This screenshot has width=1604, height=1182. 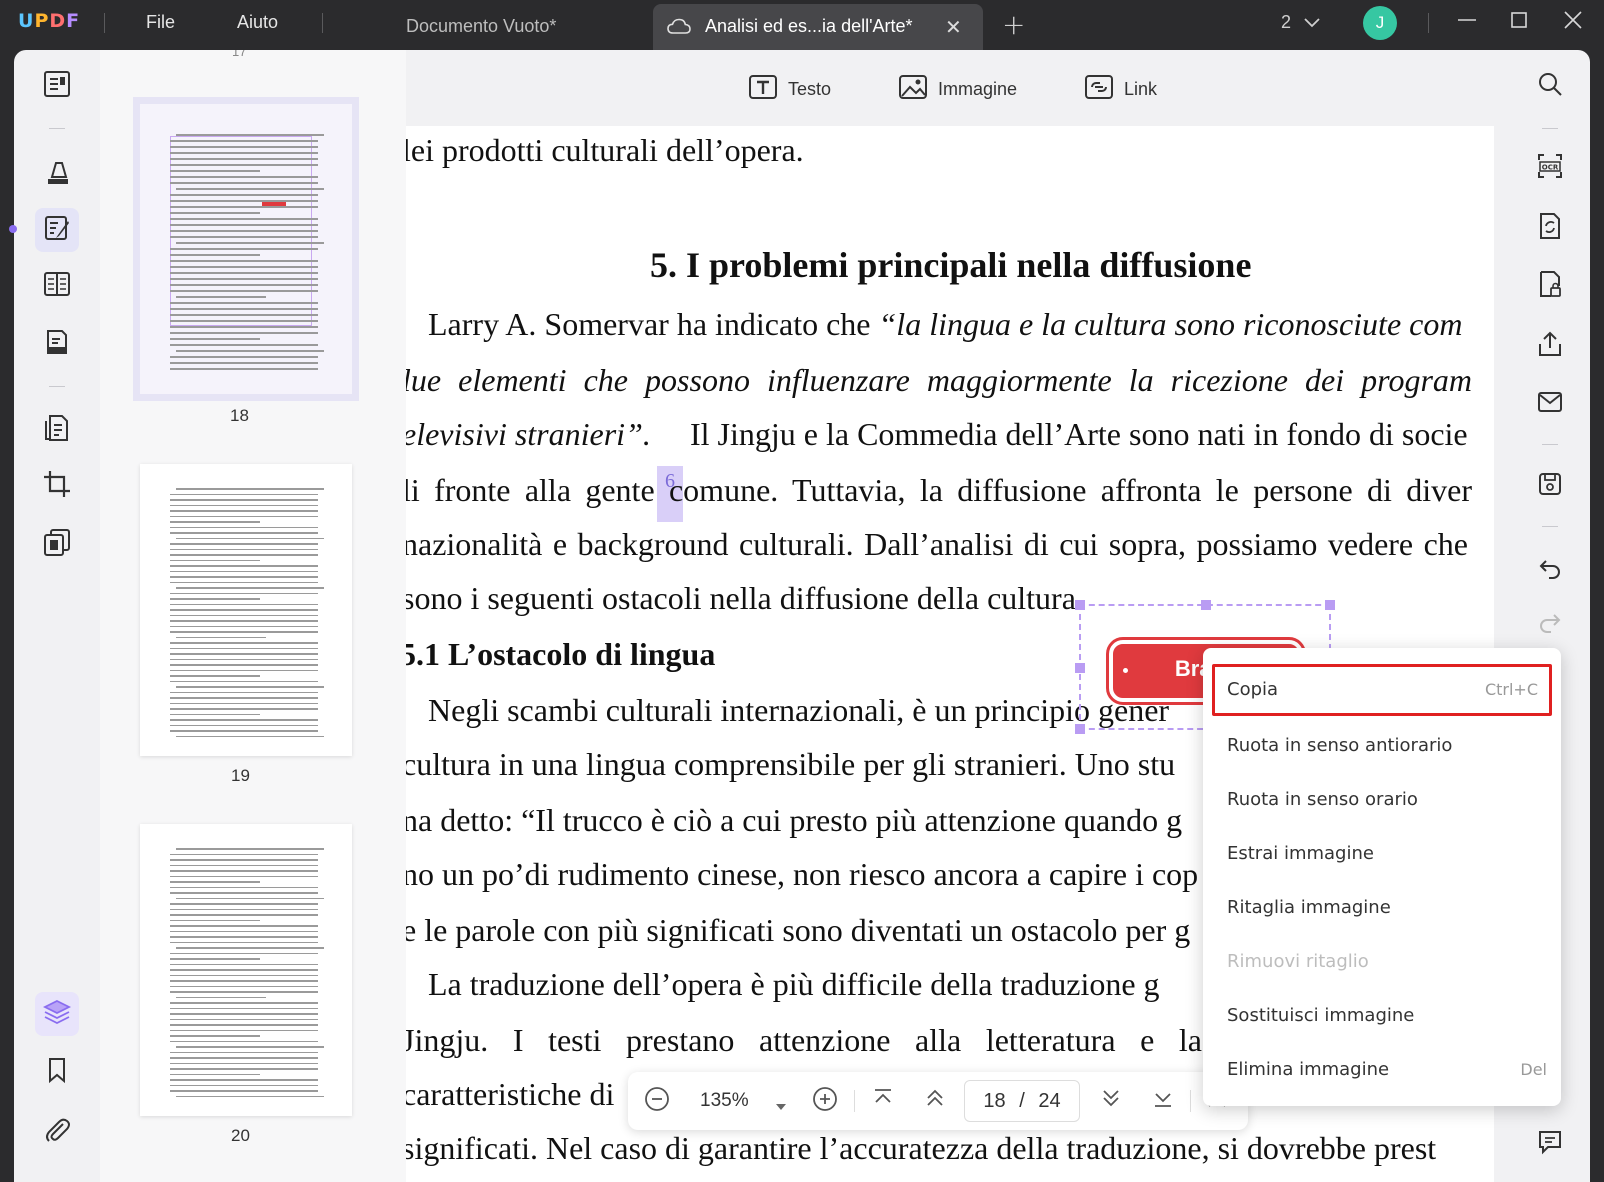 I want to click on menu-item-remove-crop: Rimuovi ritaglio, so click(x=1382, y=962).